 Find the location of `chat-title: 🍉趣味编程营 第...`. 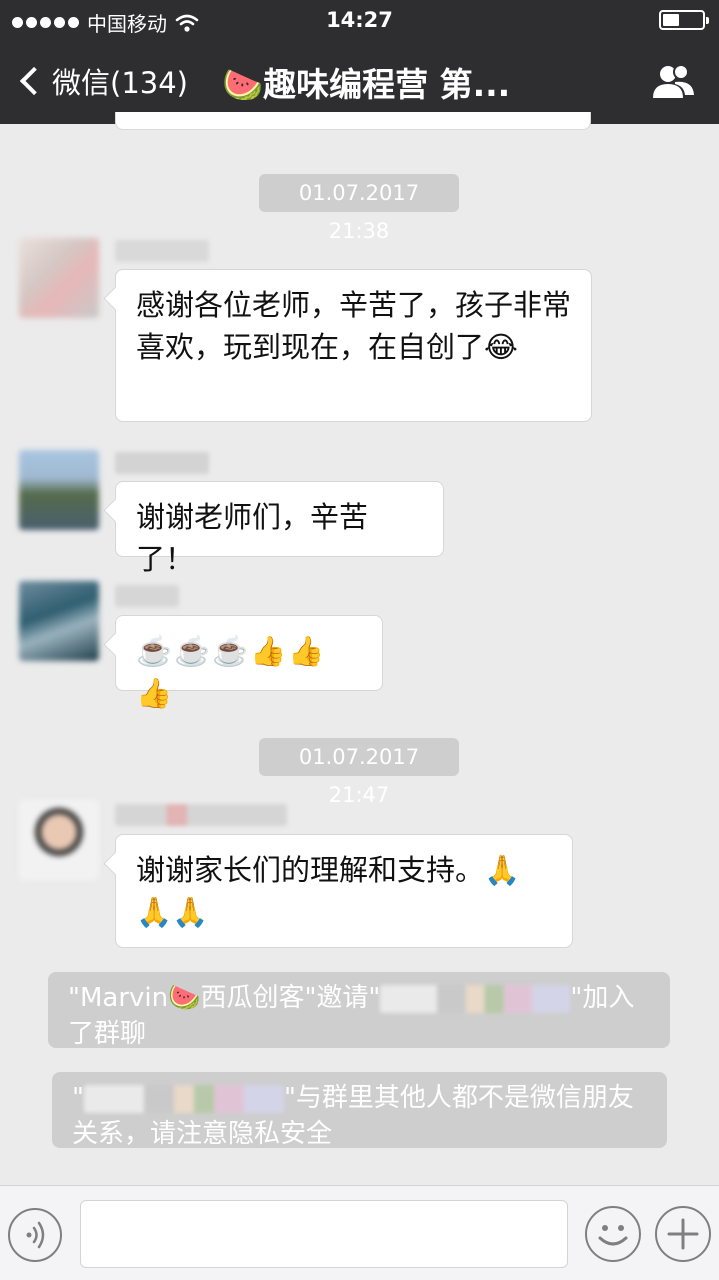

chat-title: 🍉趣味编程营 第... is located at coordinates (366, 84).